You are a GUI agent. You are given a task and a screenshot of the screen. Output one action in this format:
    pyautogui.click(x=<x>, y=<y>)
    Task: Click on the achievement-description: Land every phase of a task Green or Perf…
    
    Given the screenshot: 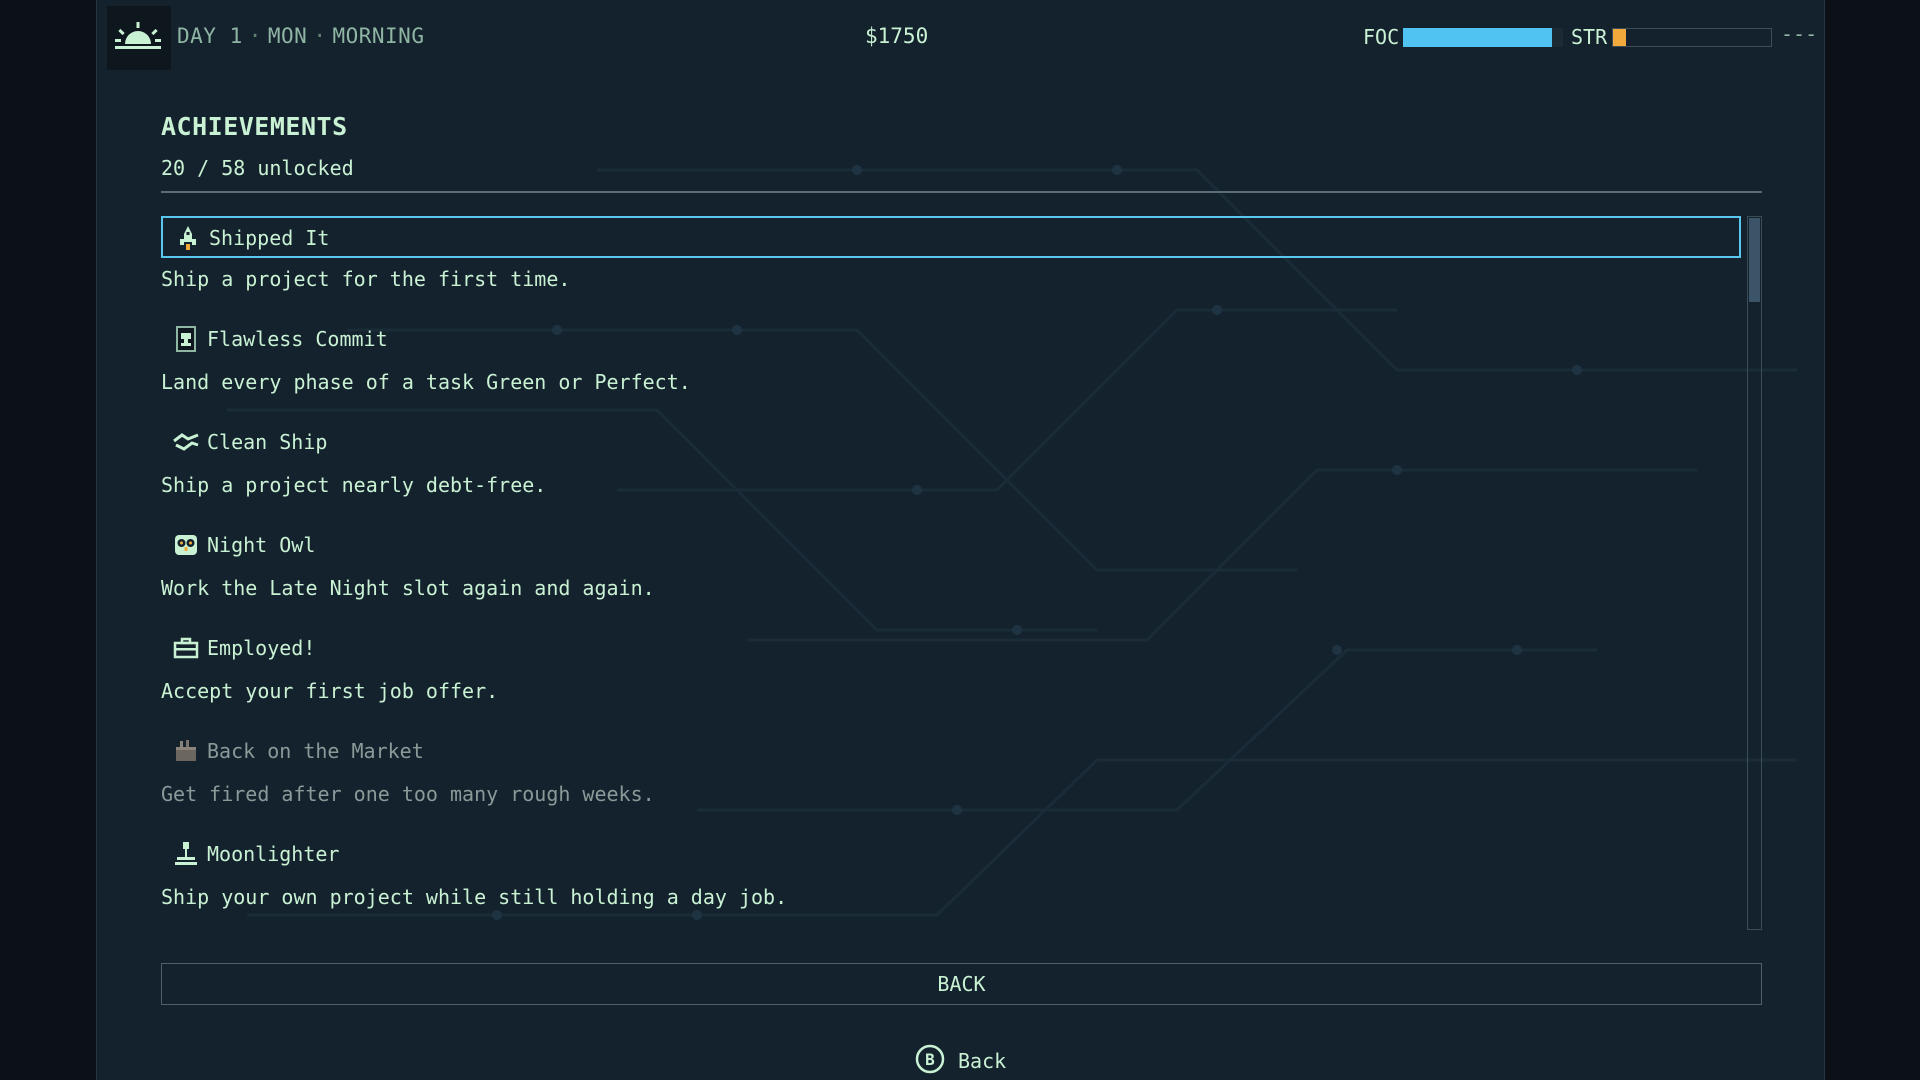 What is the action you would take?
    pyautogui.click(x=426, y=382)
    